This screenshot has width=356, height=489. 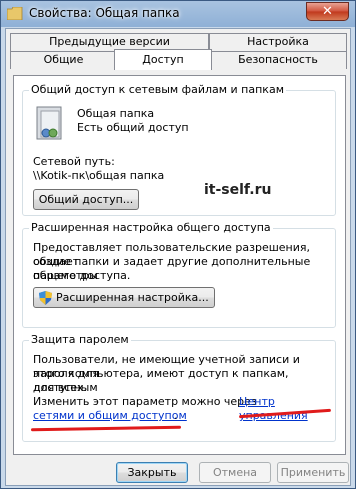 What do you see at coordinates (63, 60) in the screenshot?
I see `tab-general: Общие` at bounding box center [63, 60].